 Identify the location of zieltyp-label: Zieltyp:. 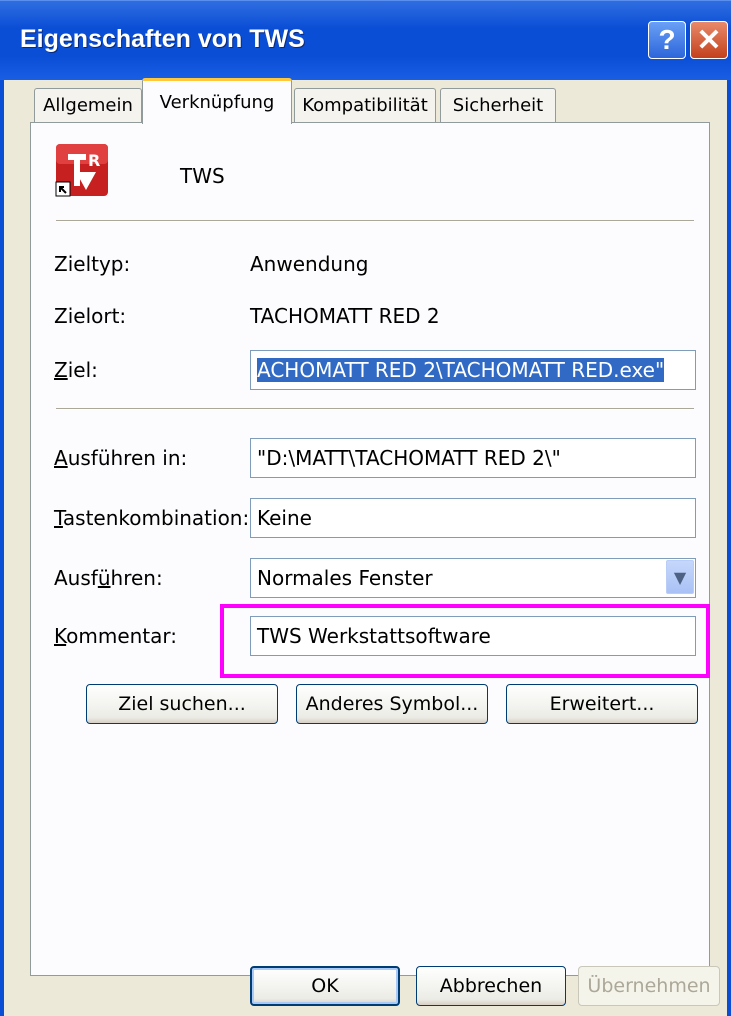
(92, 264).